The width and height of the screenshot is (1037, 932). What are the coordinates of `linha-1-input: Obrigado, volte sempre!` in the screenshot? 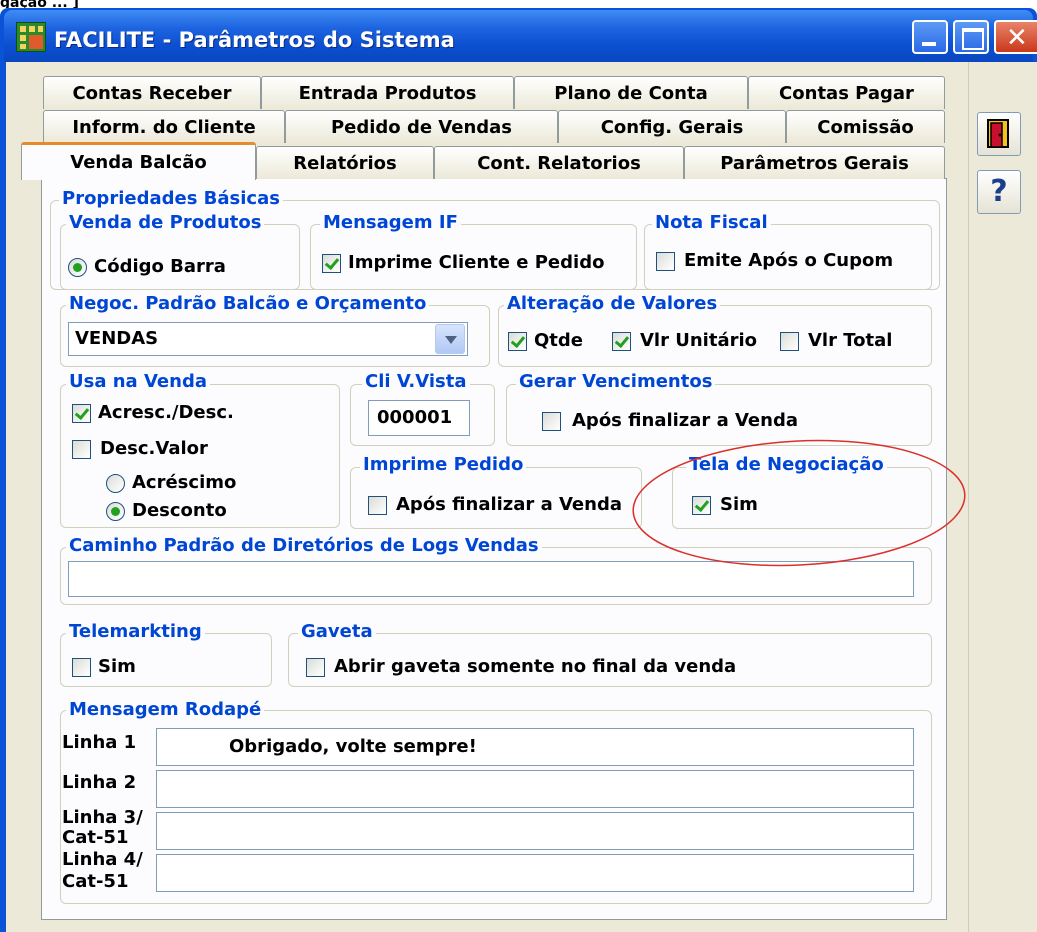 It's located at (535, 747).